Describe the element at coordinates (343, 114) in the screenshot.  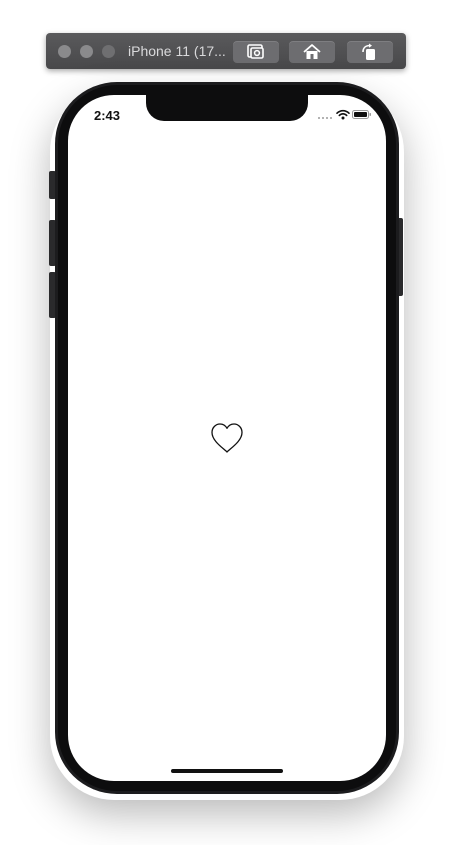
I see `wifi-icon` at that location.